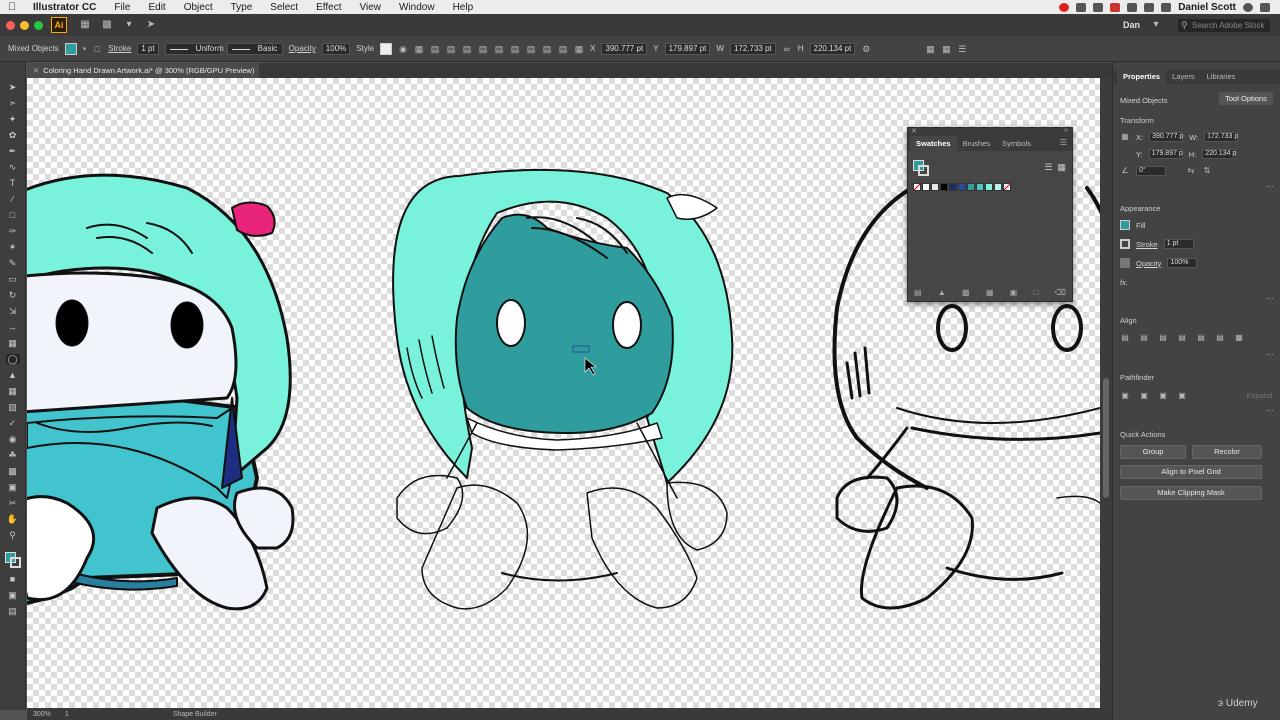 This screenshot has width=1280, height=720. I want to click on artboard-tool-icon: ▣, so click(13, 487).